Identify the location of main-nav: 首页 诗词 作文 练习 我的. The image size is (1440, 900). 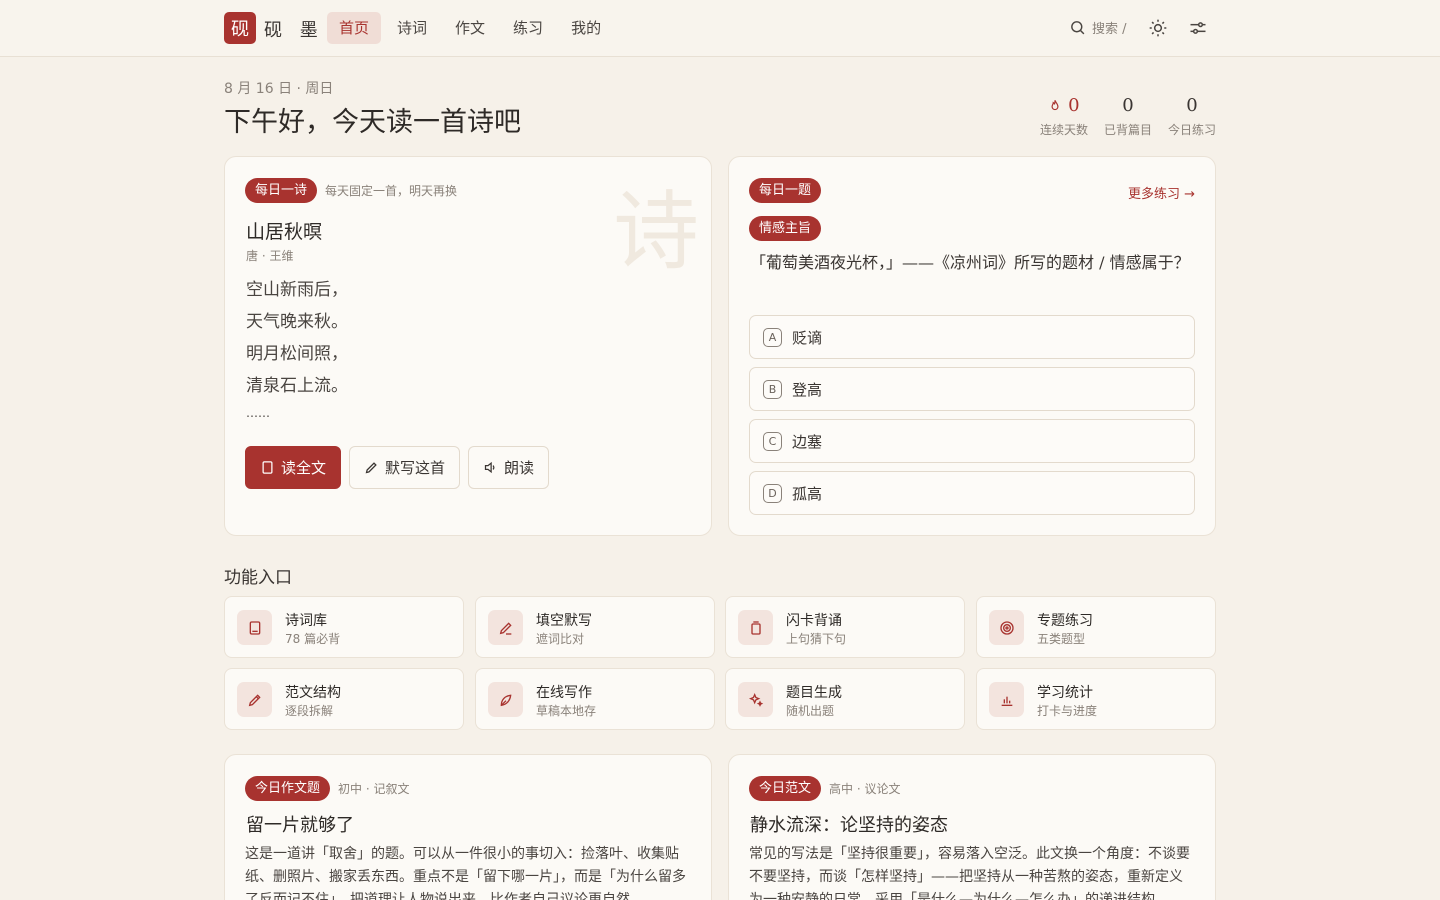
(470, 28).